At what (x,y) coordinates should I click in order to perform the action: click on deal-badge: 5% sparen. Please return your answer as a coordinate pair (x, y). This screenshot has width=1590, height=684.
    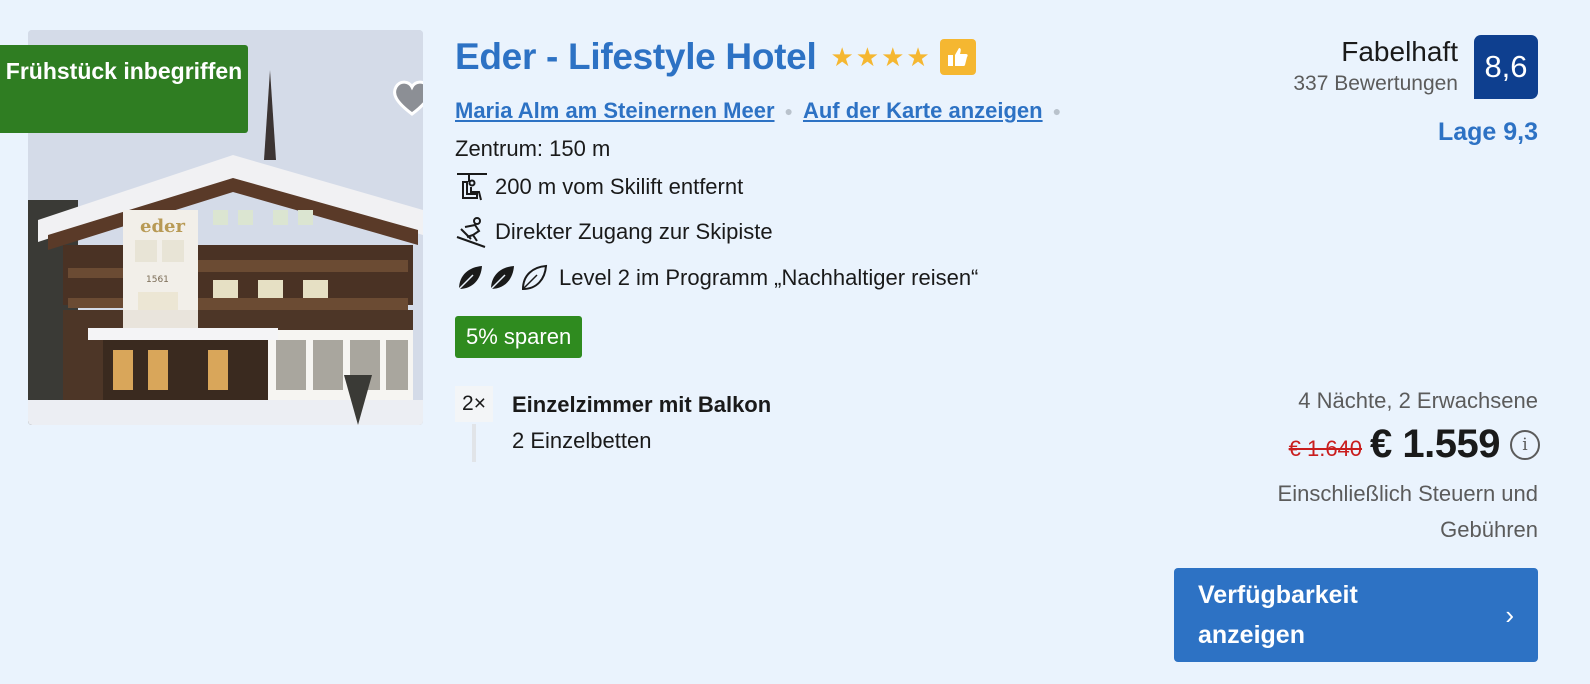
    Looking at the image, I should click on (519, 337).